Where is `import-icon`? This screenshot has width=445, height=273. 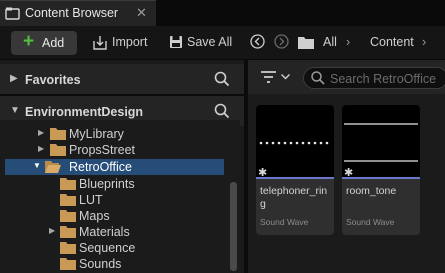
import-icon is located at coordinates (100, 43).